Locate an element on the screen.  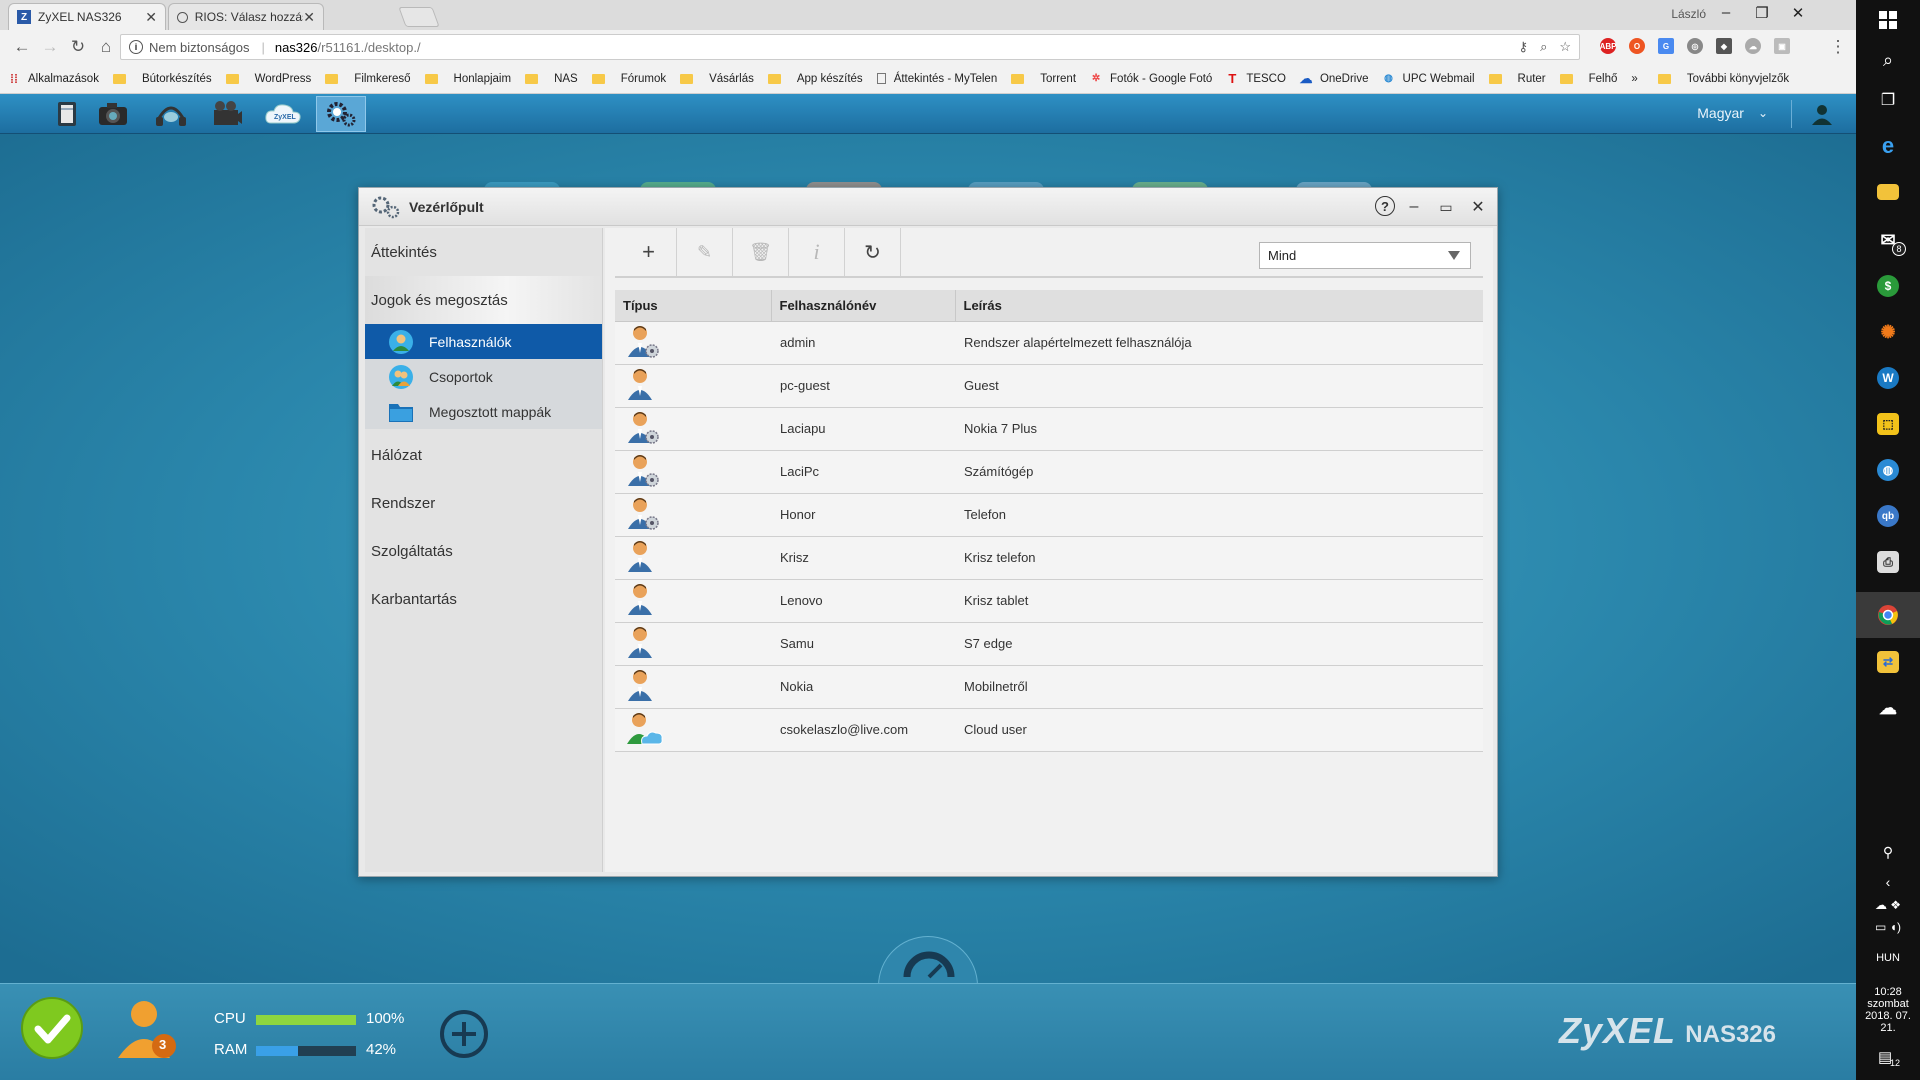
column-header-type: Típus is located at coordinates (693, 306).